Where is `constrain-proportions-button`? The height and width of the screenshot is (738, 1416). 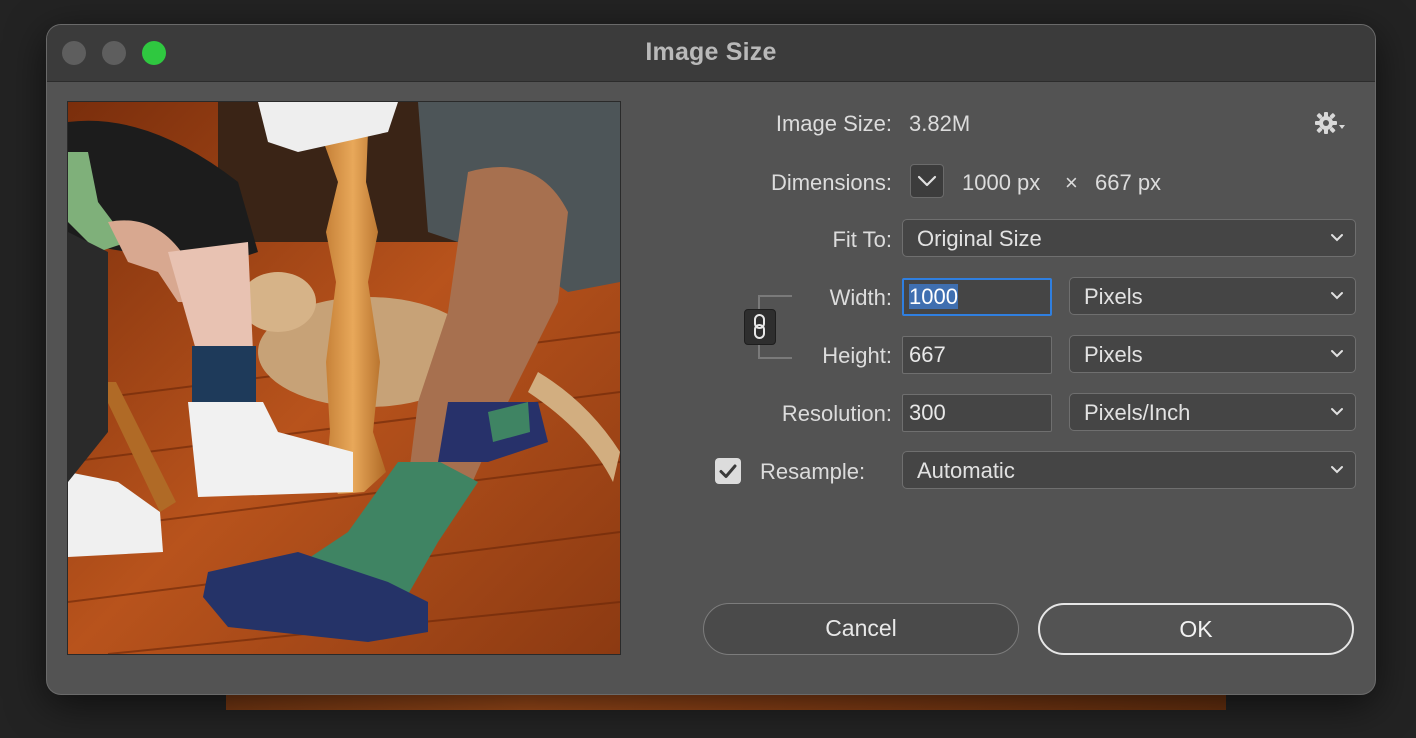
constrain-proportions-button is located at coordinates (760, 327).